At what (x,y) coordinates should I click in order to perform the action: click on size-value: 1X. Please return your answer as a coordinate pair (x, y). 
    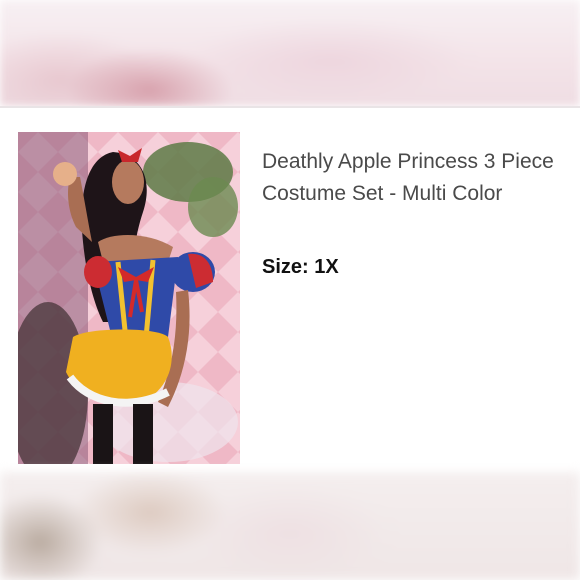
    Looking at the image, I should click on (326, 267).